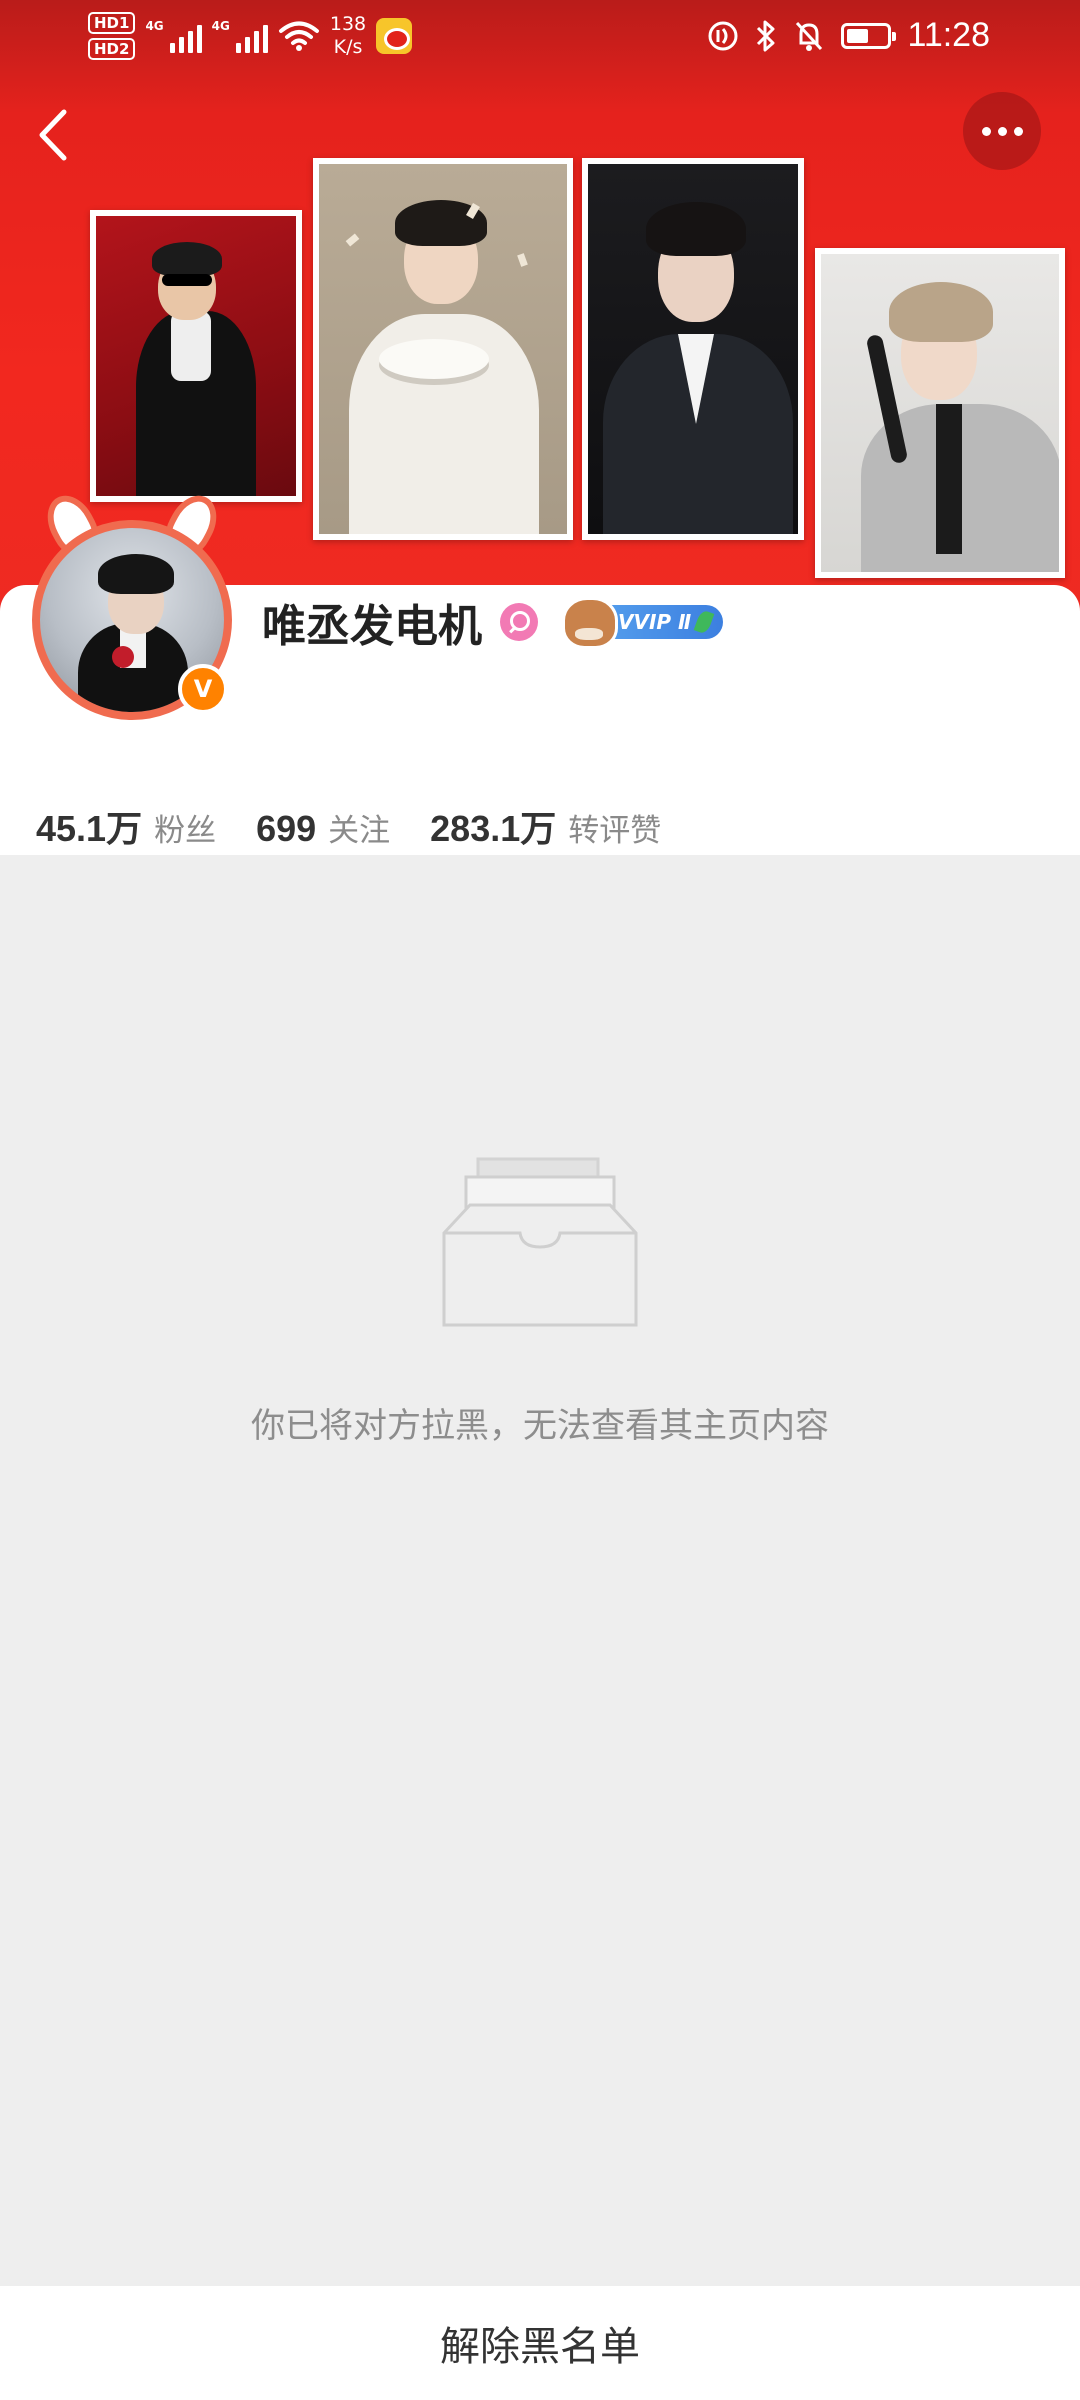 The width and height of the screenshot is (1080, 2400). I want to click on net-speed: 138 K/s, so click(348, 35).